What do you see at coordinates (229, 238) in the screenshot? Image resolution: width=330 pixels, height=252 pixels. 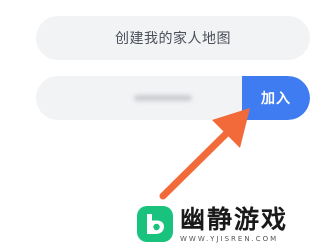 I see `watermark-url: WWW.YJISREN.COM` at bounding box center [229, 238].